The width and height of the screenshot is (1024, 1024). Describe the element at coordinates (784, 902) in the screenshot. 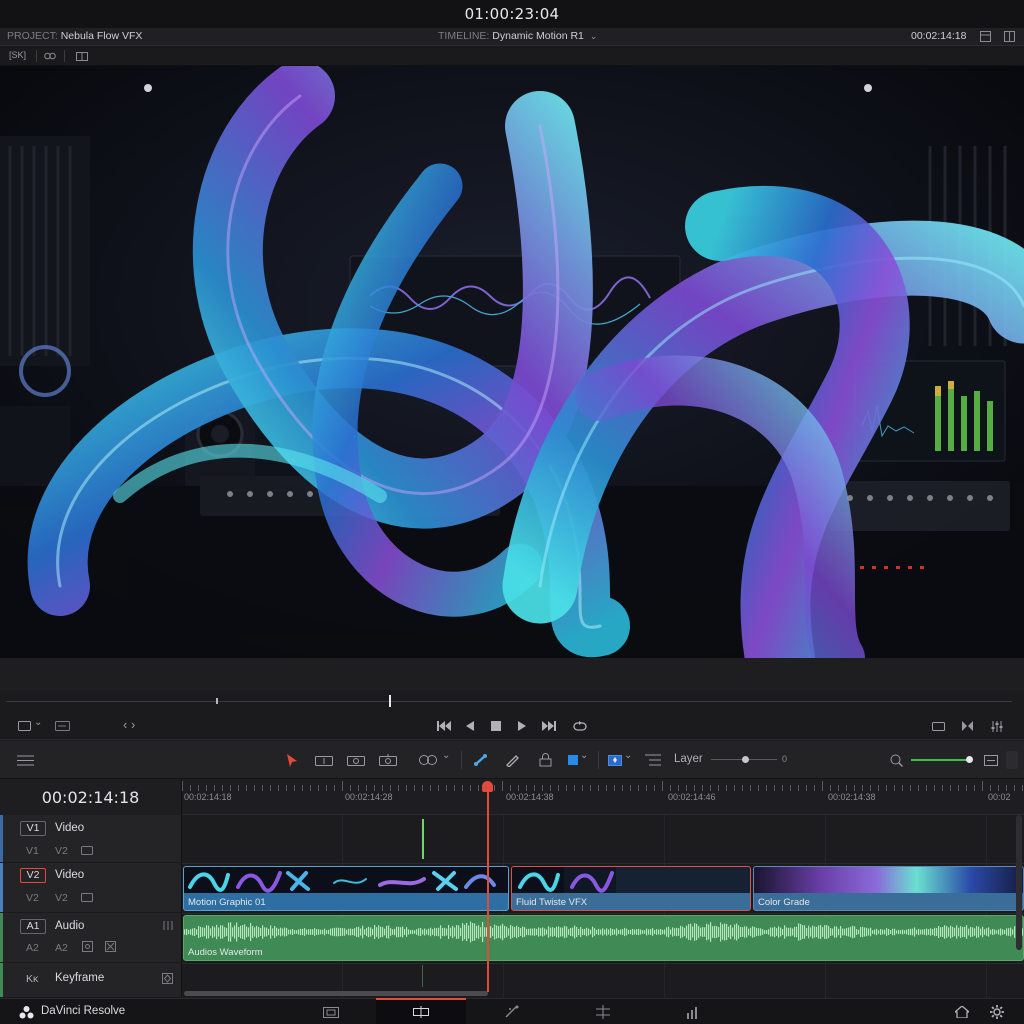

I see `clip-label: Color Grade` at that location.